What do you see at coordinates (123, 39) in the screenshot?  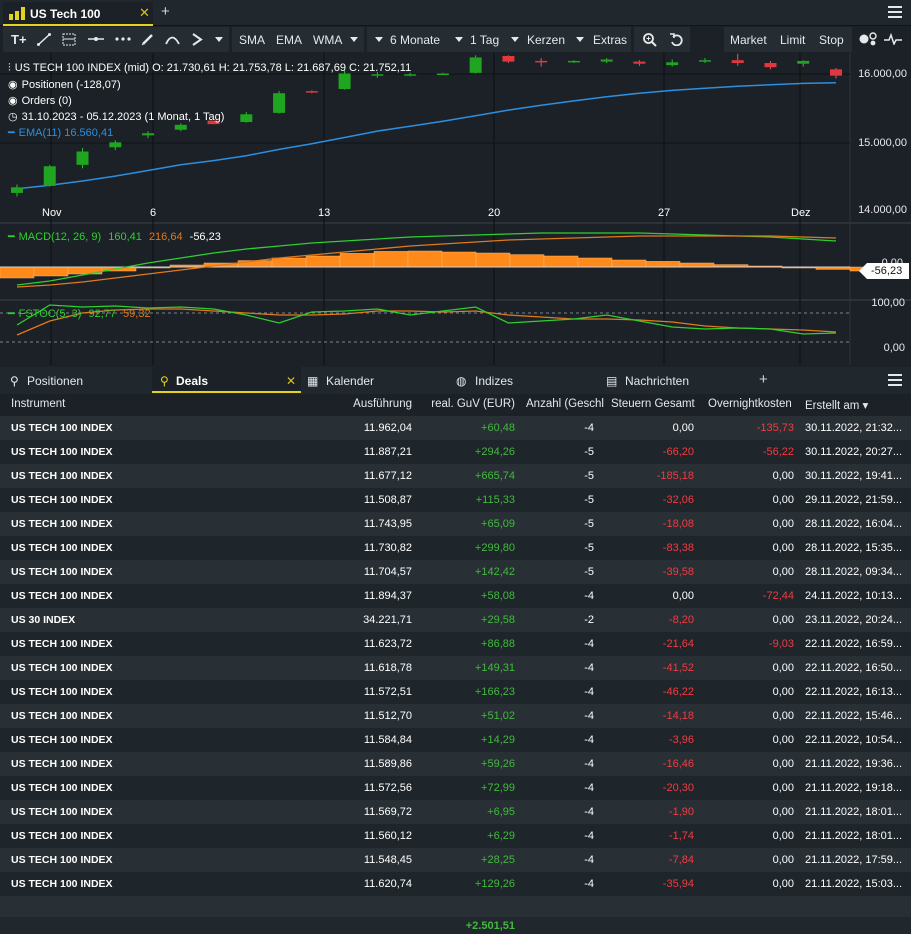 I see `dotted-line-tool-icon` at bounding box center [123, 39].